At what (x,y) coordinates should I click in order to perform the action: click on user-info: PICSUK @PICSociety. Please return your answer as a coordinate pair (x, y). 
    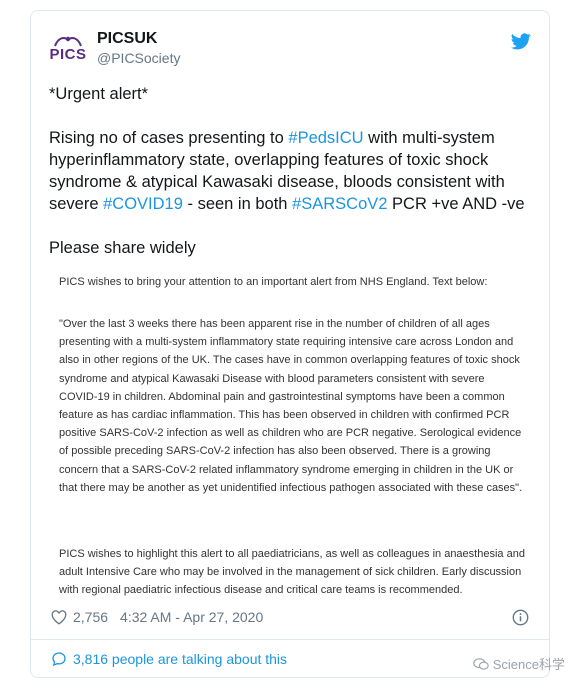
    Looking at the image, I should click on (138, 48).